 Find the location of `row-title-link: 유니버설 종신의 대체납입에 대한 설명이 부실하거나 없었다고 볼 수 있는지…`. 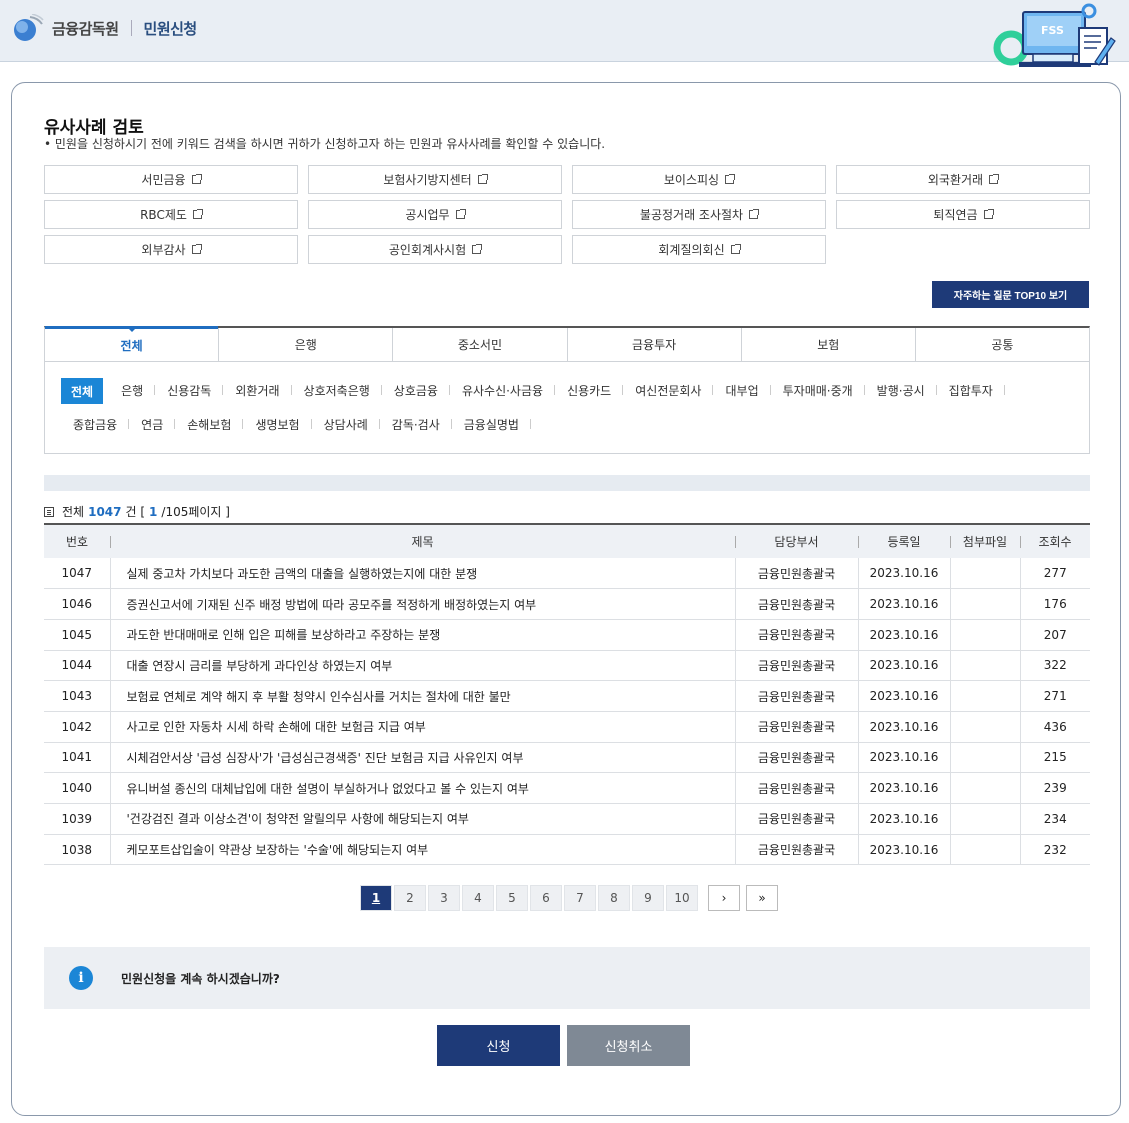

row-title-link: 유니버설 종신의 대체납입에 대한 설명이 부실하거나 없었다고 볼 수 있는지… is located at coordinates (422, 788).